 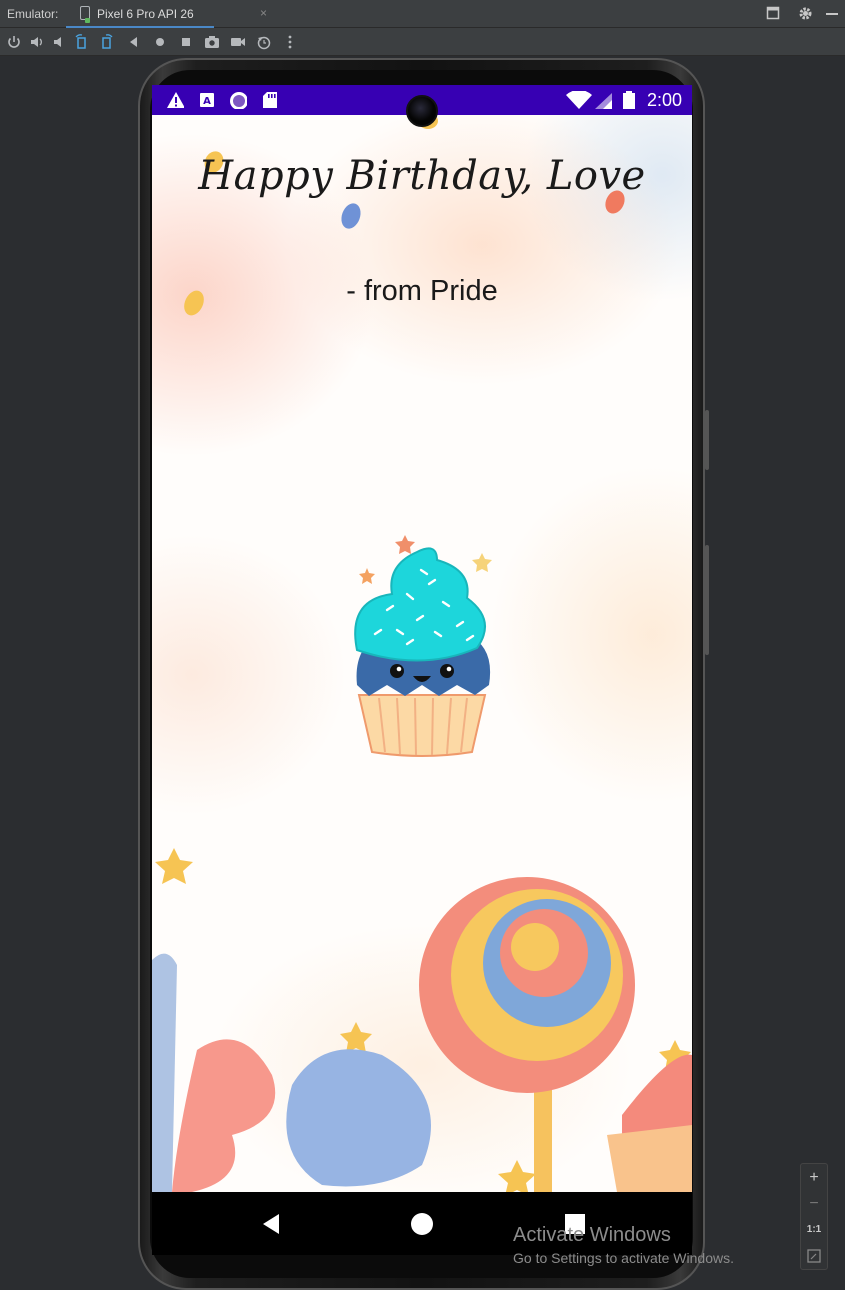 I want to click on circle-notification-icon, so click(x=238, y=100).